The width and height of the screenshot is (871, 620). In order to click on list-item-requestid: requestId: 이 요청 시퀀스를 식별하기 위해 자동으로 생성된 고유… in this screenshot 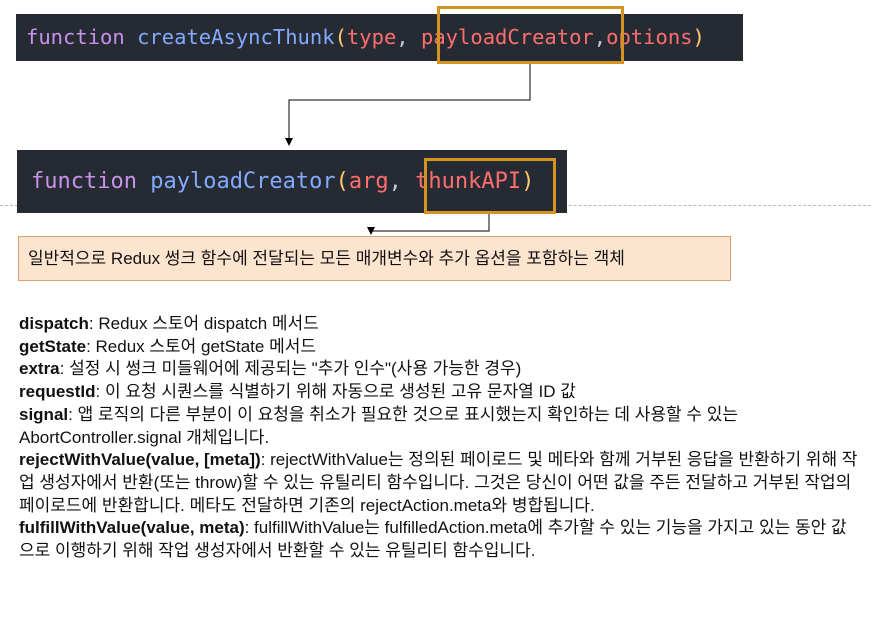, I will do `click(439, 392)`.